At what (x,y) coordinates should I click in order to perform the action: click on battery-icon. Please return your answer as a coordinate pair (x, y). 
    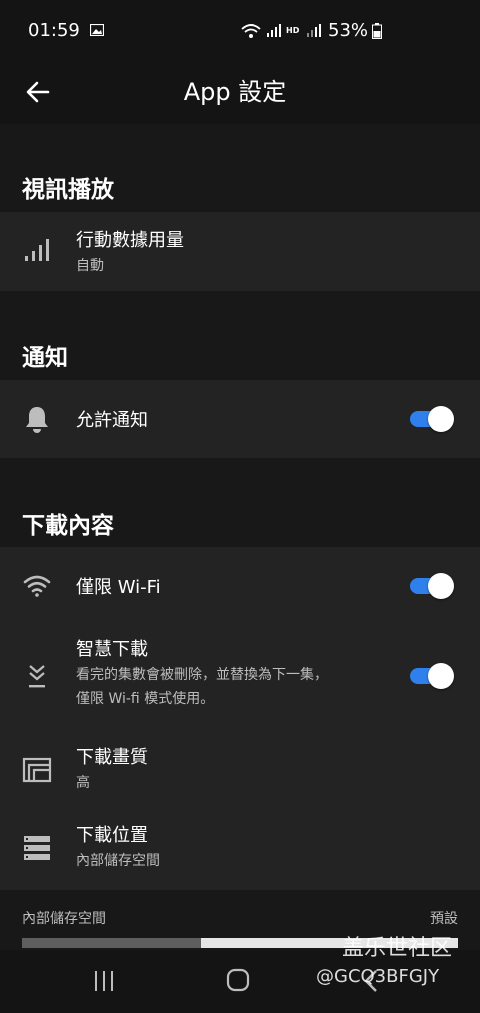
    Looking at the image, I should click on (377, 31).